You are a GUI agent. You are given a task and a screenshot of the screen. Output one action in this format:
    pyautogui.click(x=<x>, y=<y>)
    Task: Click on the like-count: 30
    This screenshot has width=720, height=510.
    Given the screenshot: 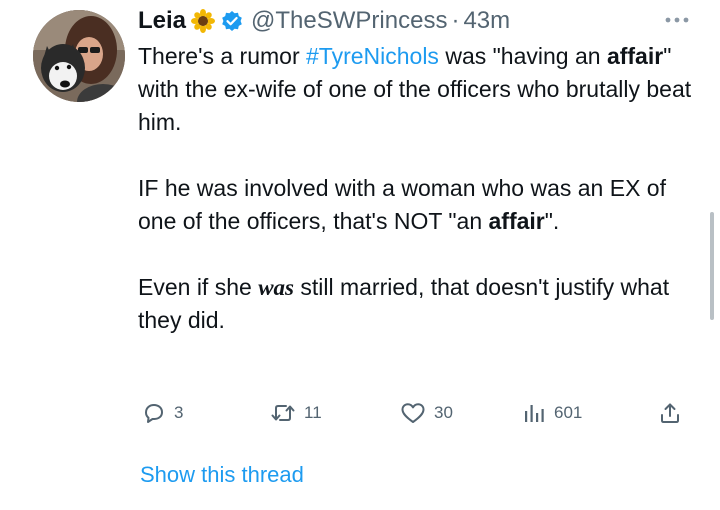 What is the action you would take?
    pyautogui.click(x=443, y=412)
    